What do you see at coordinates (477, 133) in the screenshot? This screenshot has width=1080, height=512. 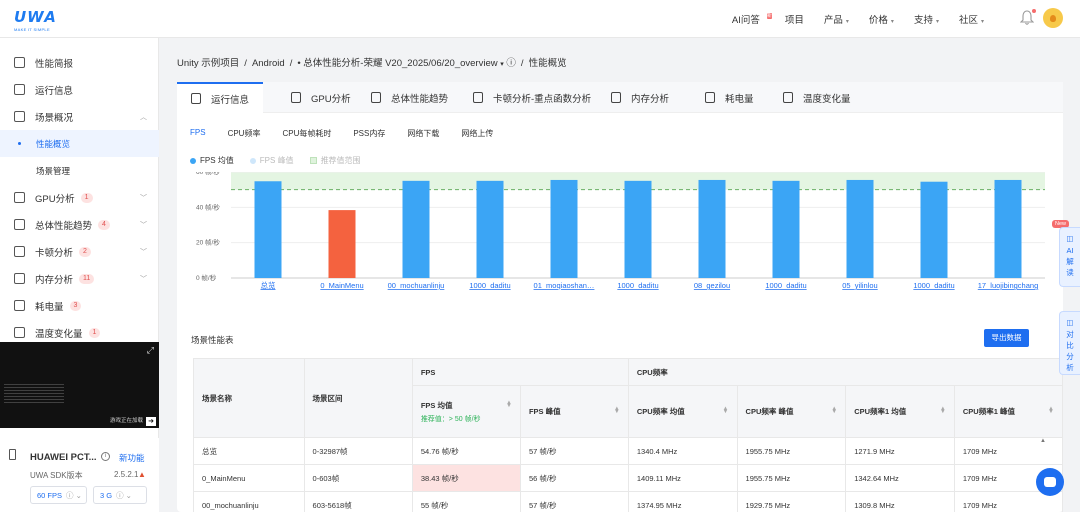 I see `metric-tab: 网络上传` at bounding box center [477, 133].